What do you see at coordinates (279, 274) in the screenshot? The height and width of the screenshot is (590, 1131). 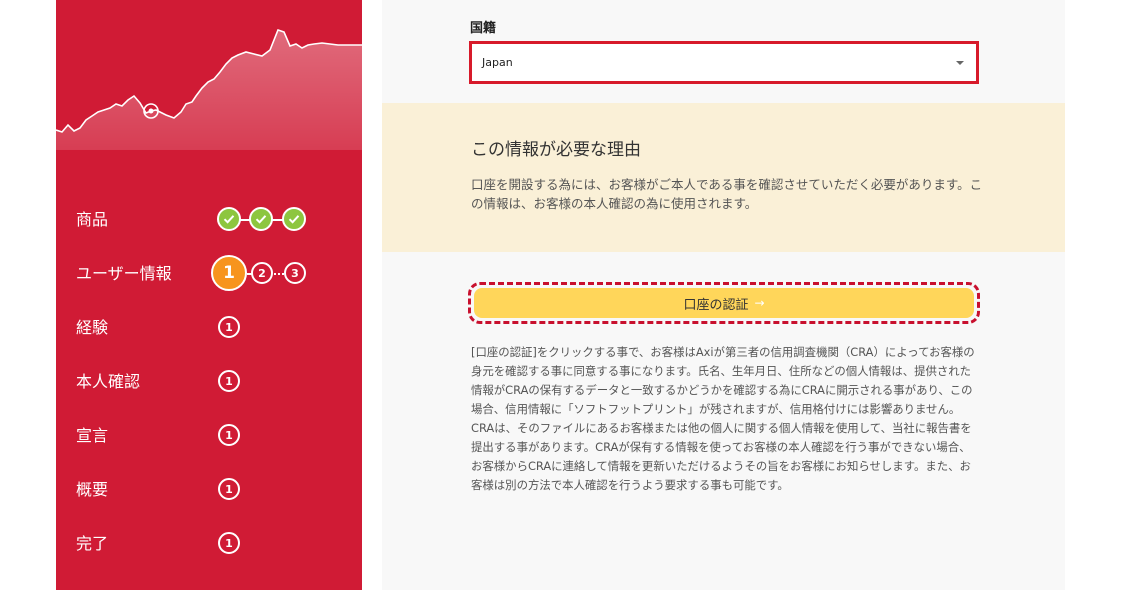 I see `connector` at bounding box center [279, 274].